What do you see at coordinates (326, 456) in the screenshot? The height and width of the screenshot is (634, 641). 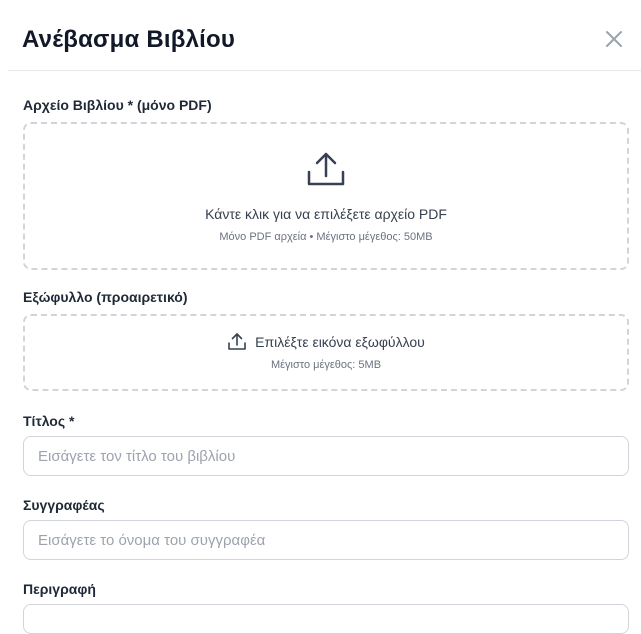 I see `title-input` at bounding box center [326, 456].